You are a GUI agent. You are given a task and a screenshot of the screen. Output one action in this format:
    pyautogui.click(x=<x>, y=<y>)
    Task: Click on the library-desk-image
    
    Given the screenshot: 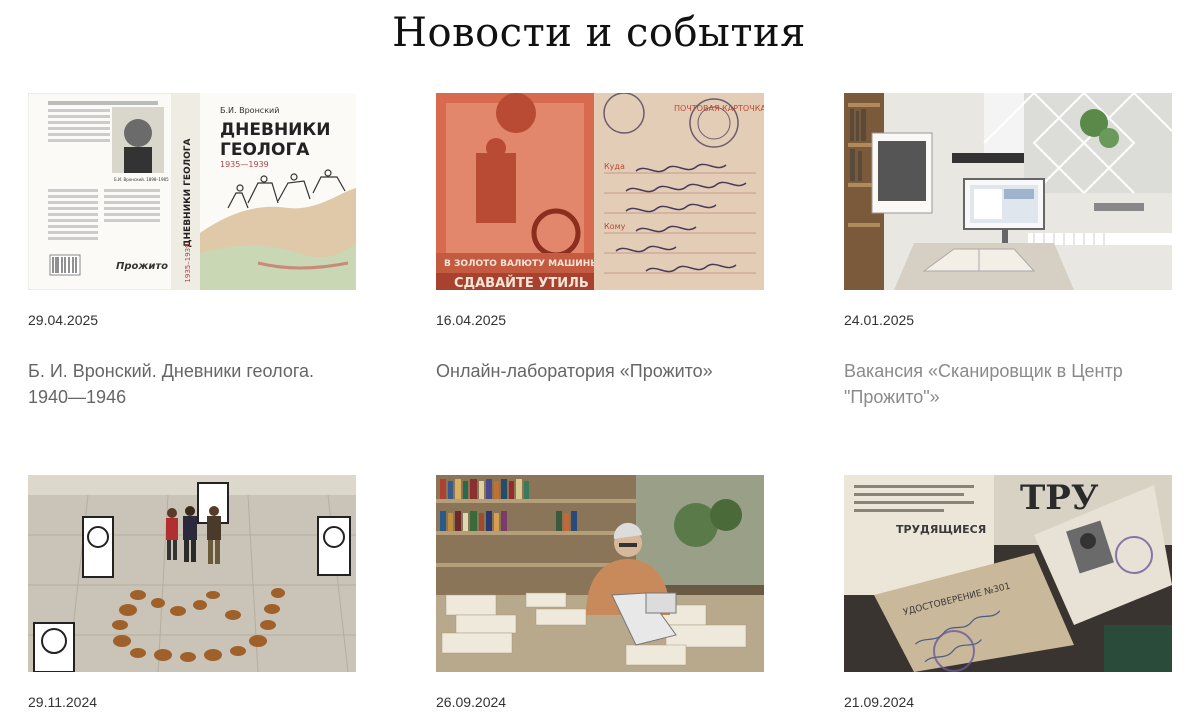 What is the action you would take?
    pyautogui.click(x=600, y=573)
    